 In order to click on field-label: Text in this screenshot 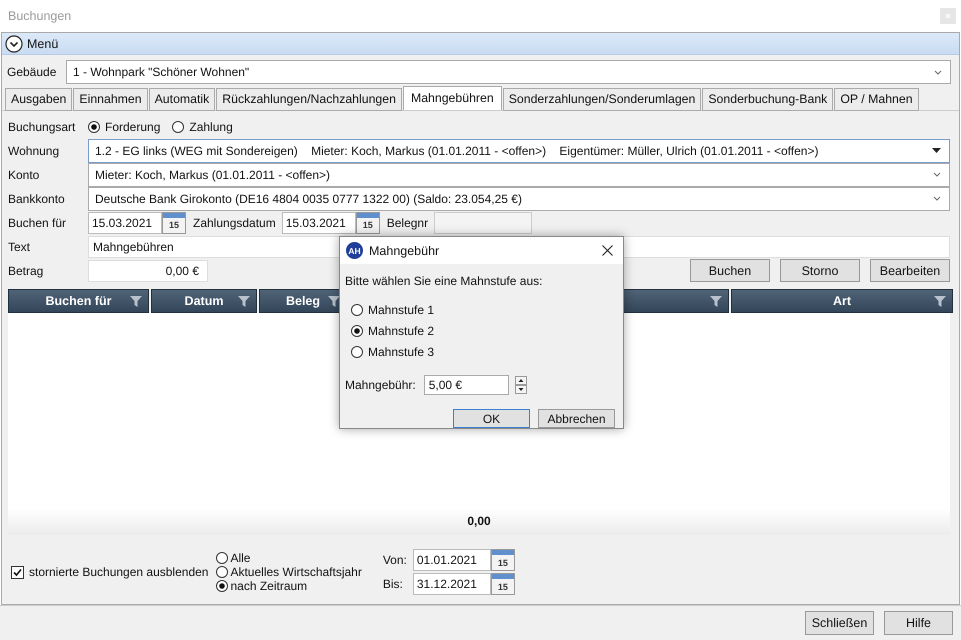, I will do `click(20, 247)`.